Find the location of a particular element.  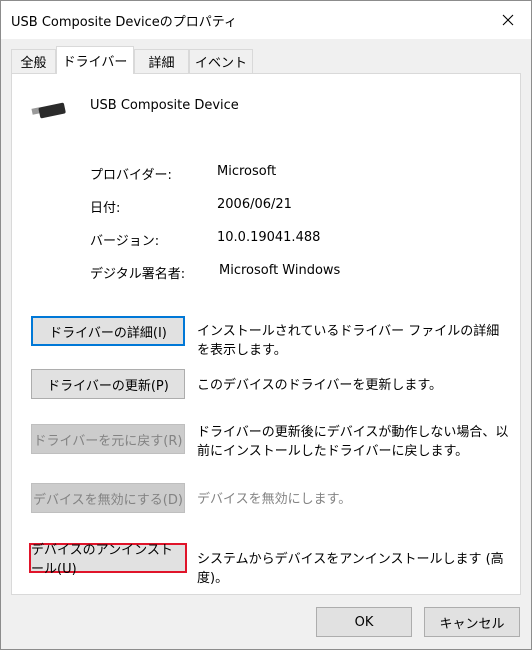

date-label: 日付: is located at coordinates (105, 208).